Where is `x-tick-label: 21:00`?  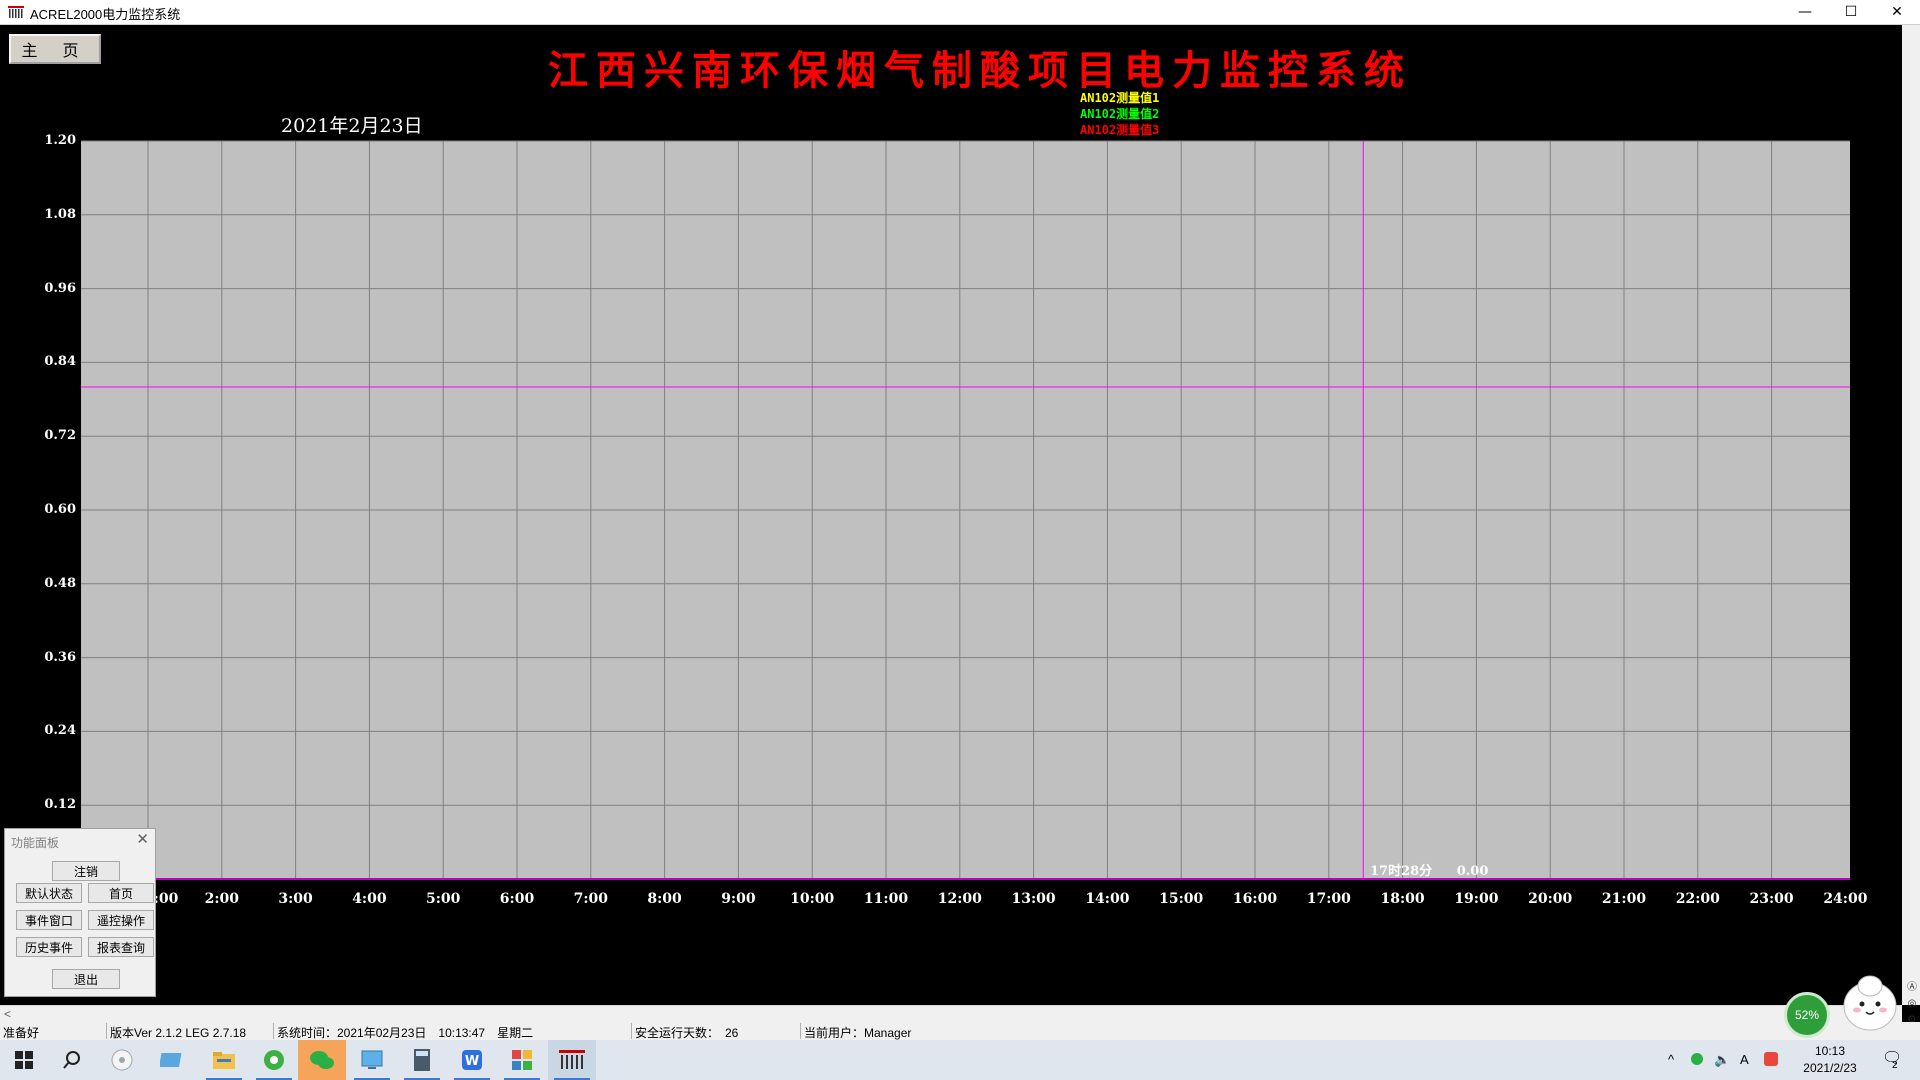 x-tick-label: 21:00 is located at coordinates (1624, 899).